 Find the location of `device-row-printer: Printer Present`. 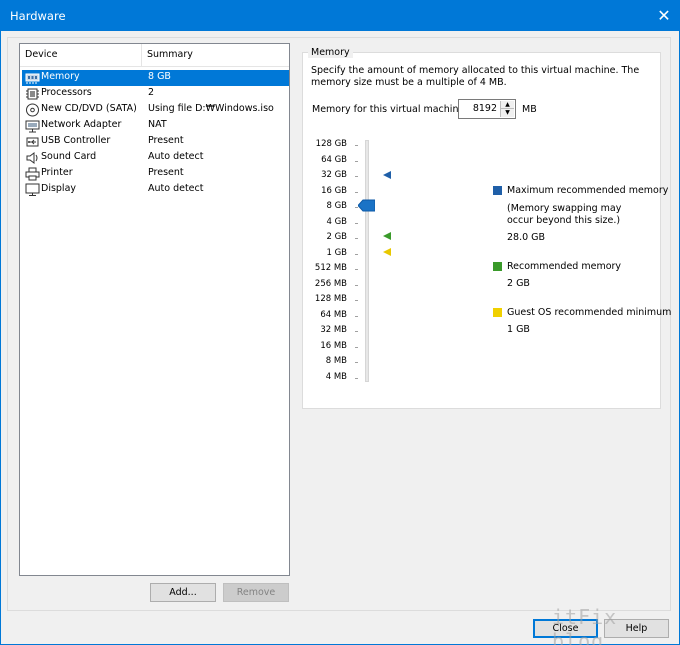

device-row-printer: Printer Present is located at coordinates (155, 174).